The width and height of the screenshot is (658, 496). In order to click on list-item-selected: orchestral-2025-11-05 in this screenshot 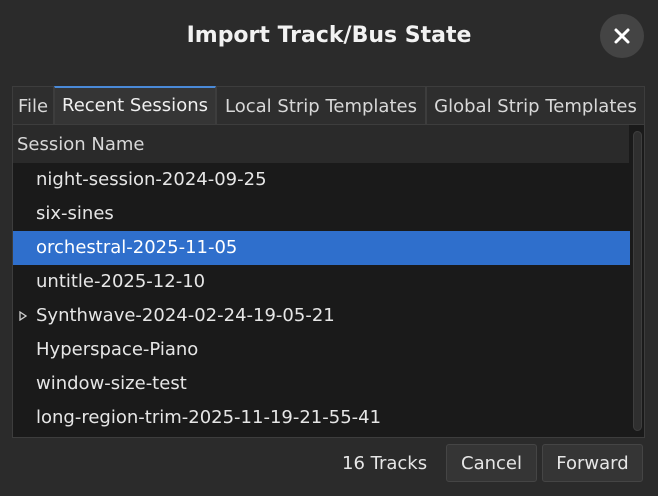, I will do `click(321, 248)`.